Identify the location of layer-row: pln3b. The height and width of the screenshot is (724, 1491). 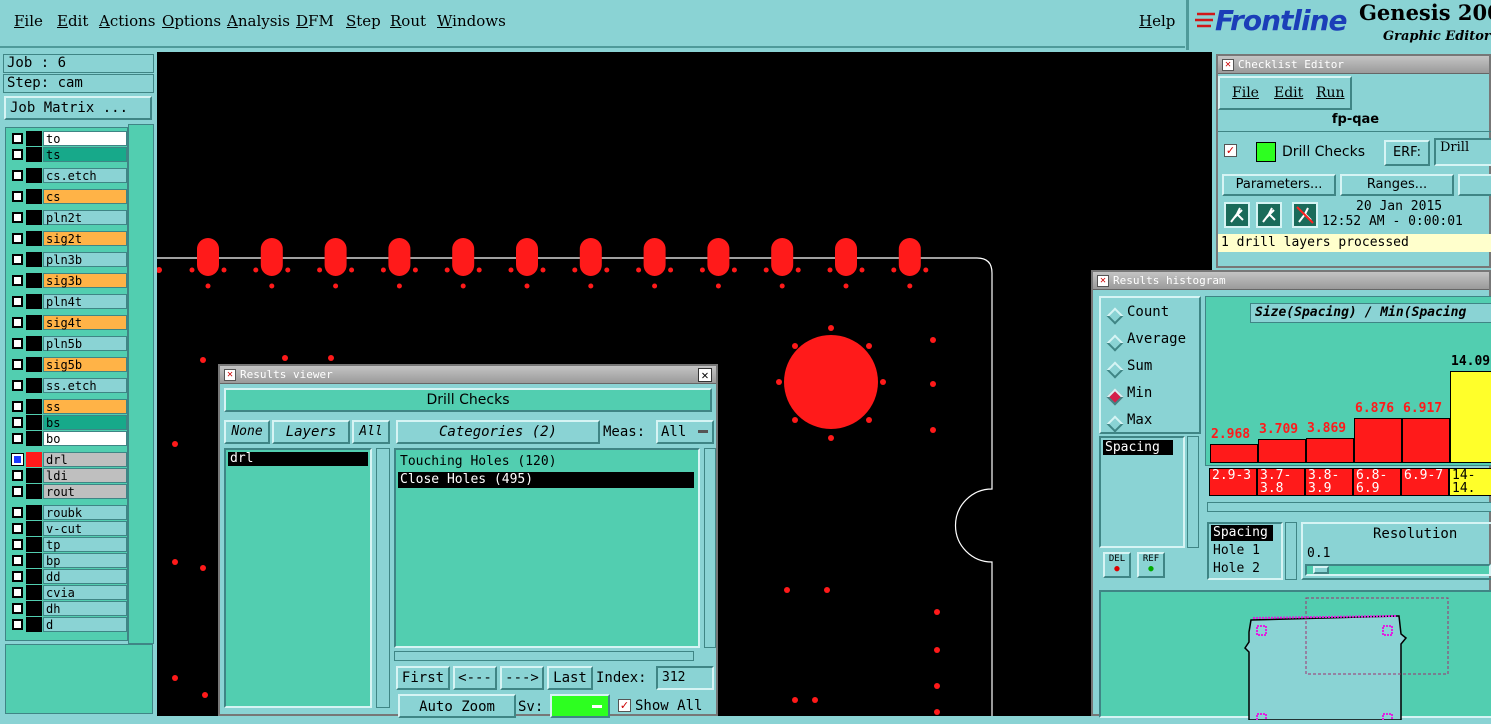
(67, 259).